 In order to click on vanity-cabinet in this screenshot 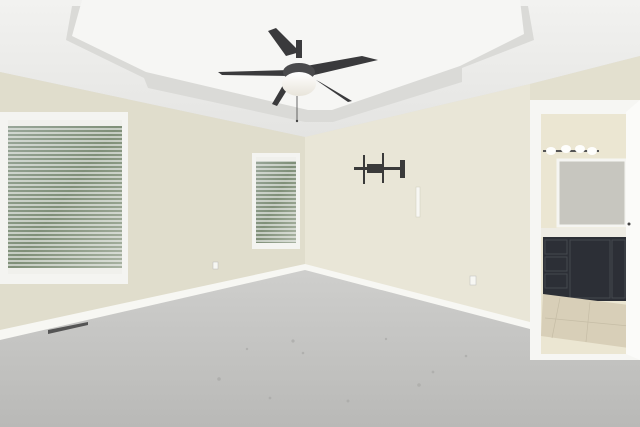, I will do `click(585, 269)`.